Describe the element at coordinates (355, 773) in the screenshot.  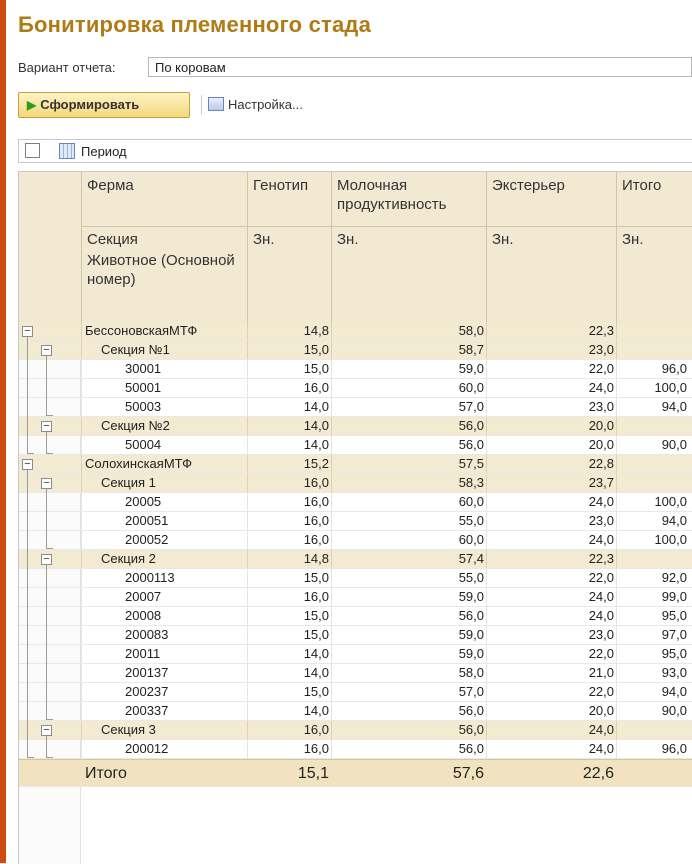
I see `totals-row: Итого 15,1 57,6 22,6` at that location.